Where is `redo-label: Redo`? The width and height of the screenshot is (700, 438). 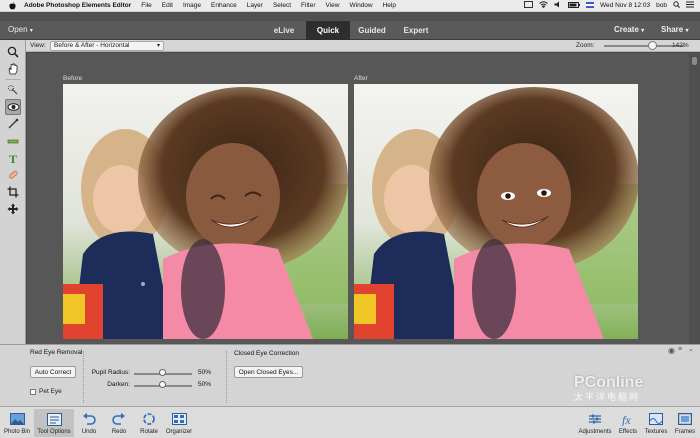 redo-label: Redo is located at coordinates (119, 432).